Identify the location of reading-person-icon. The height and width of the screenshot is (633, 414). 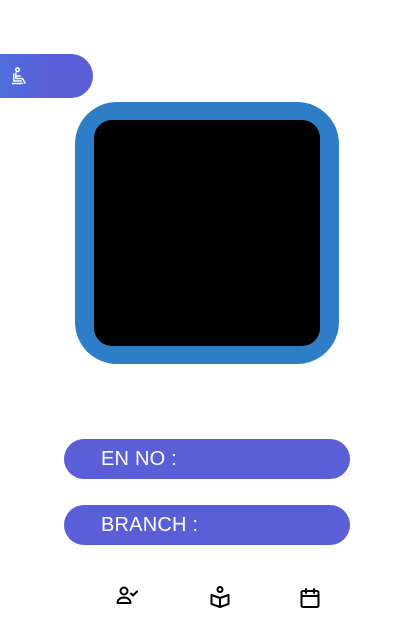
(220, 597).